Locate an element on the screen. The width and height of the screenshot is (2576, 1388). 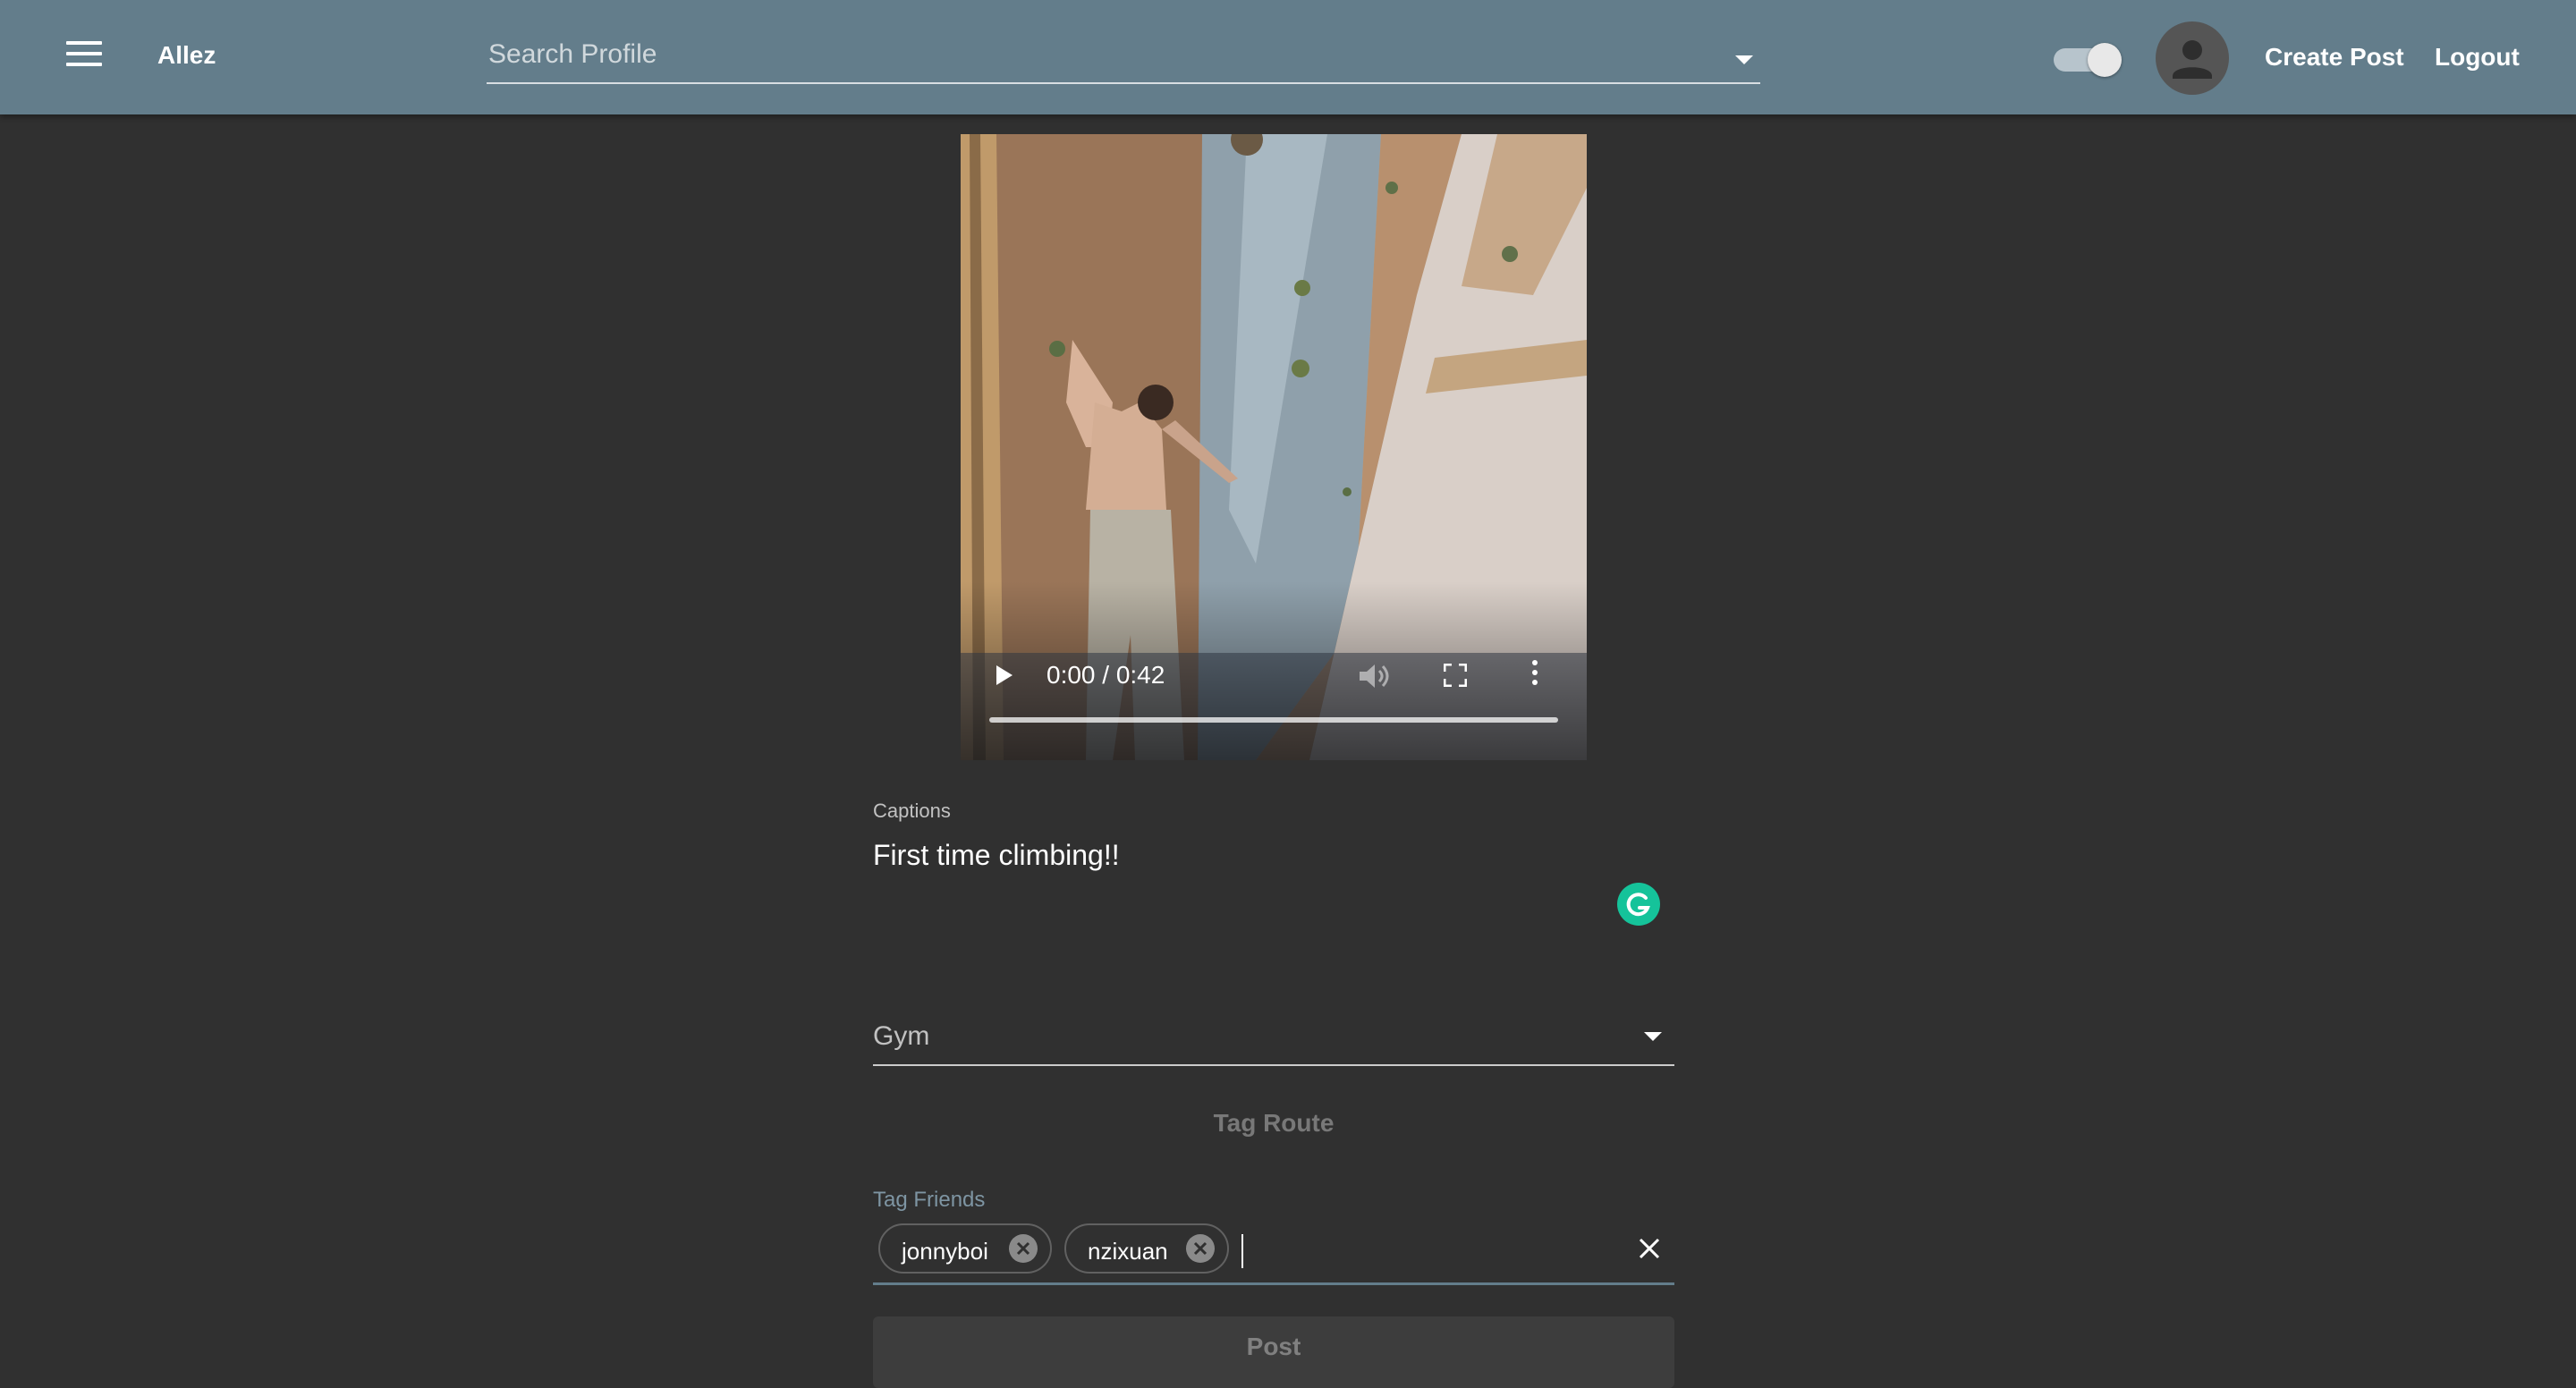
grammarly-icon is located at coordinates (1638, 905).